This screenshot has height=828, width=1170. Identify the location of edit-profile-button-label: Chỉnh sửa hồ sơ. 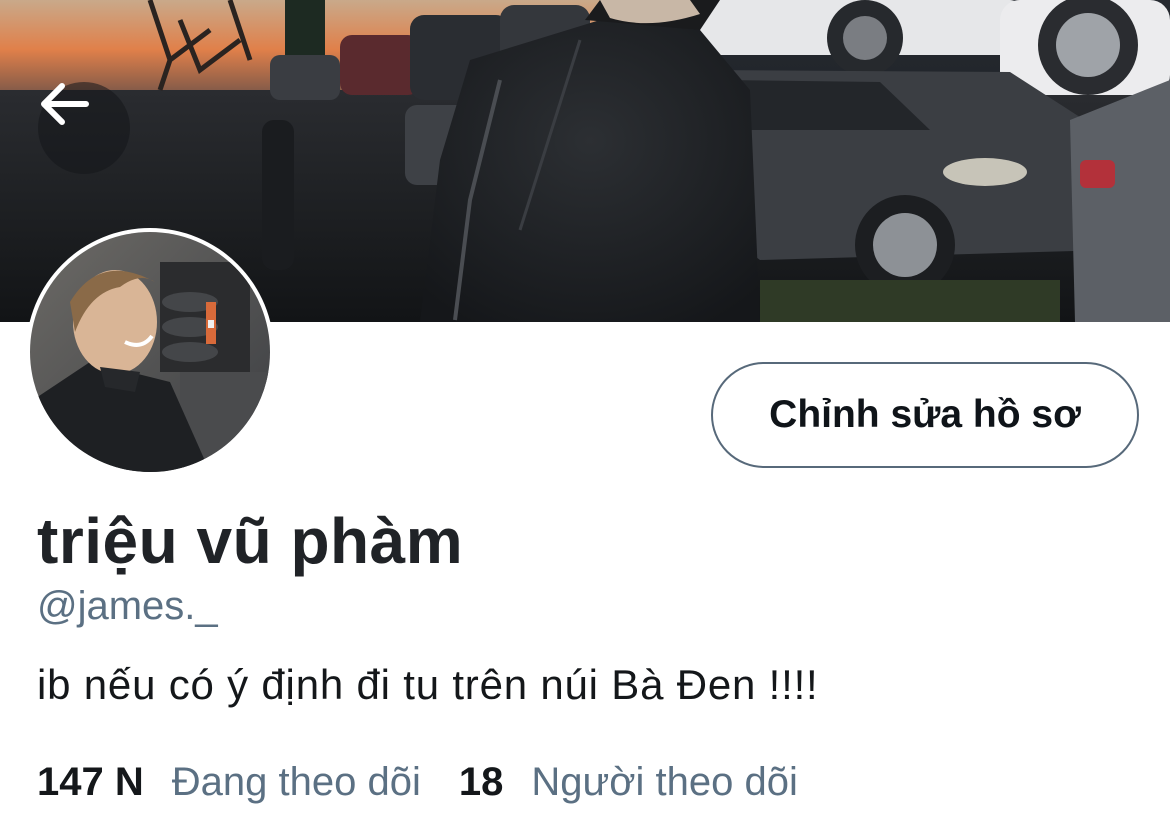
(925, 414).